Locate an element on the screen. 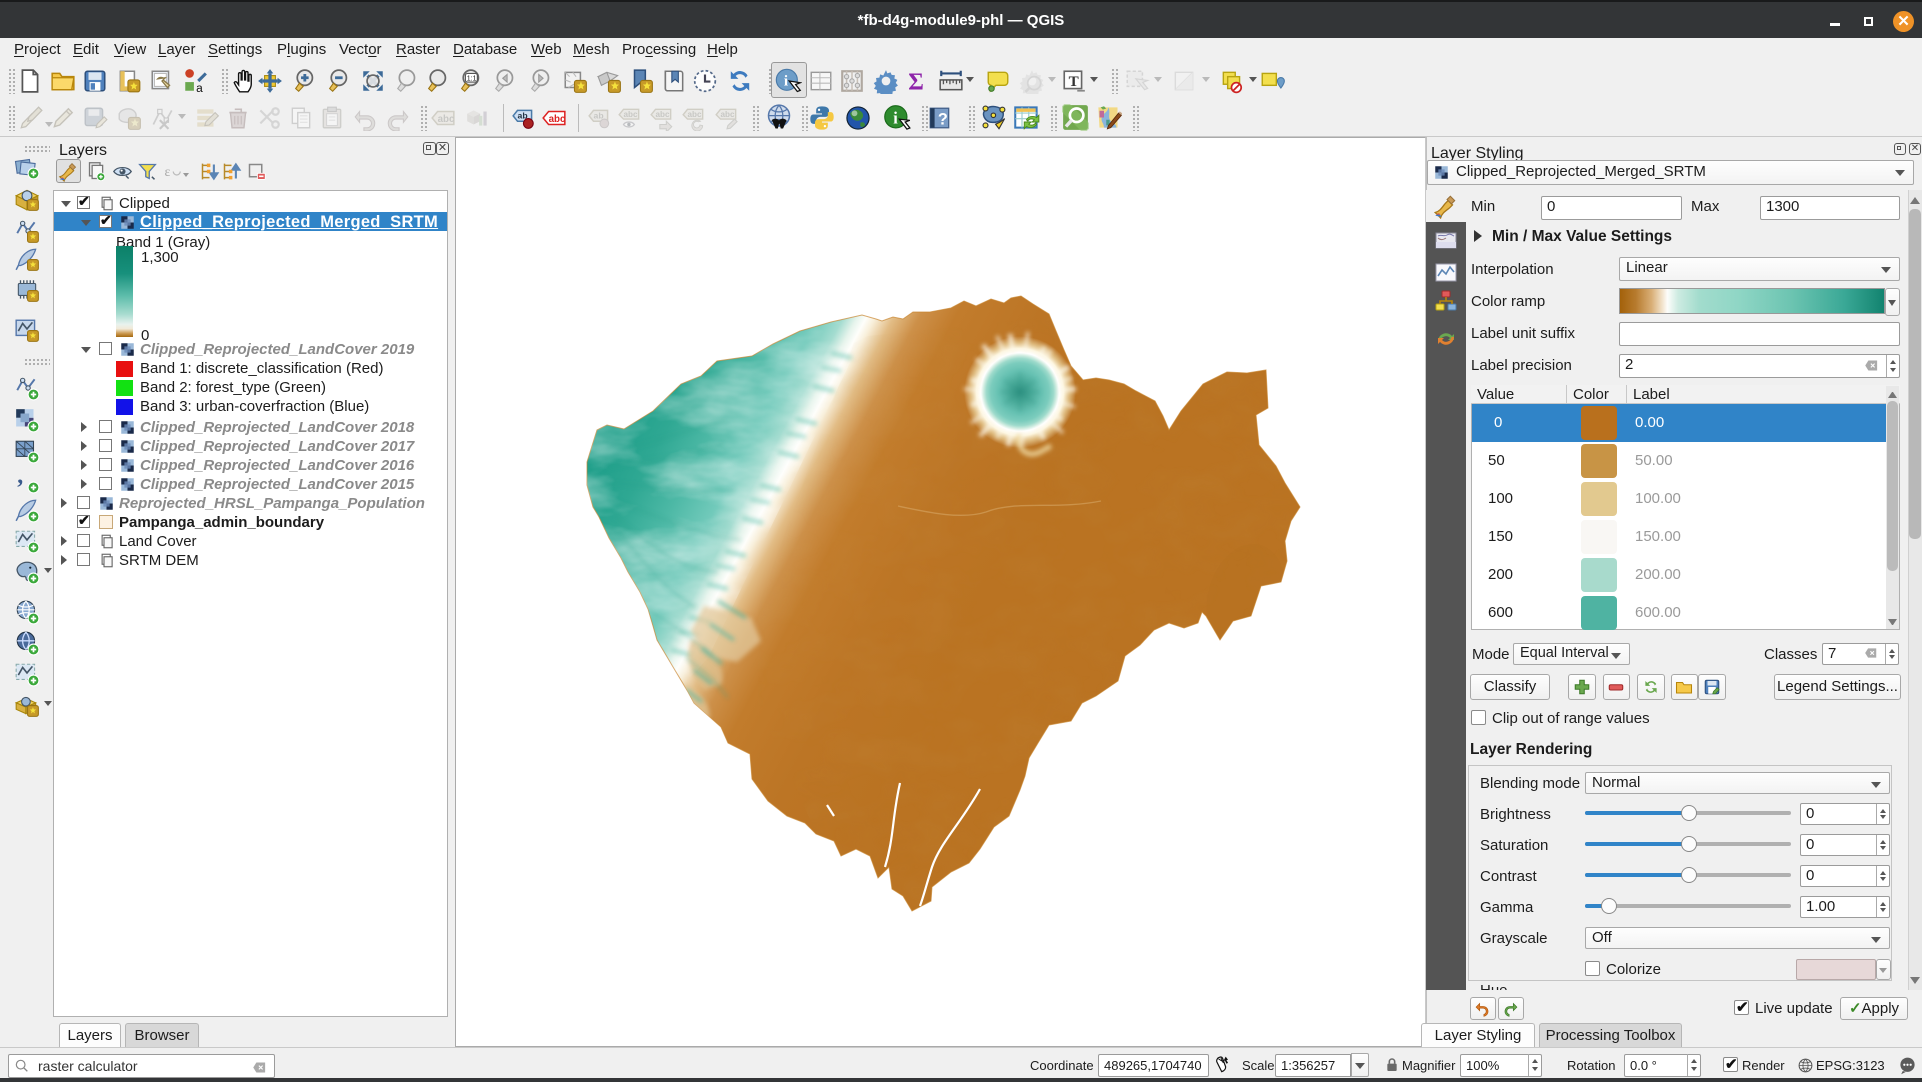 The image size is (1922, 1082). svg-text: Σ is located at coordinates (916, 82).